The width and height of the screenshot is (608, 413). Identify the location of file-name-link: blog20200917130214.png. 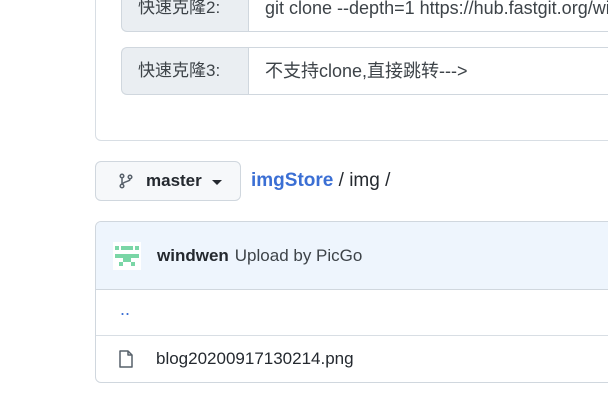
(255, 359).